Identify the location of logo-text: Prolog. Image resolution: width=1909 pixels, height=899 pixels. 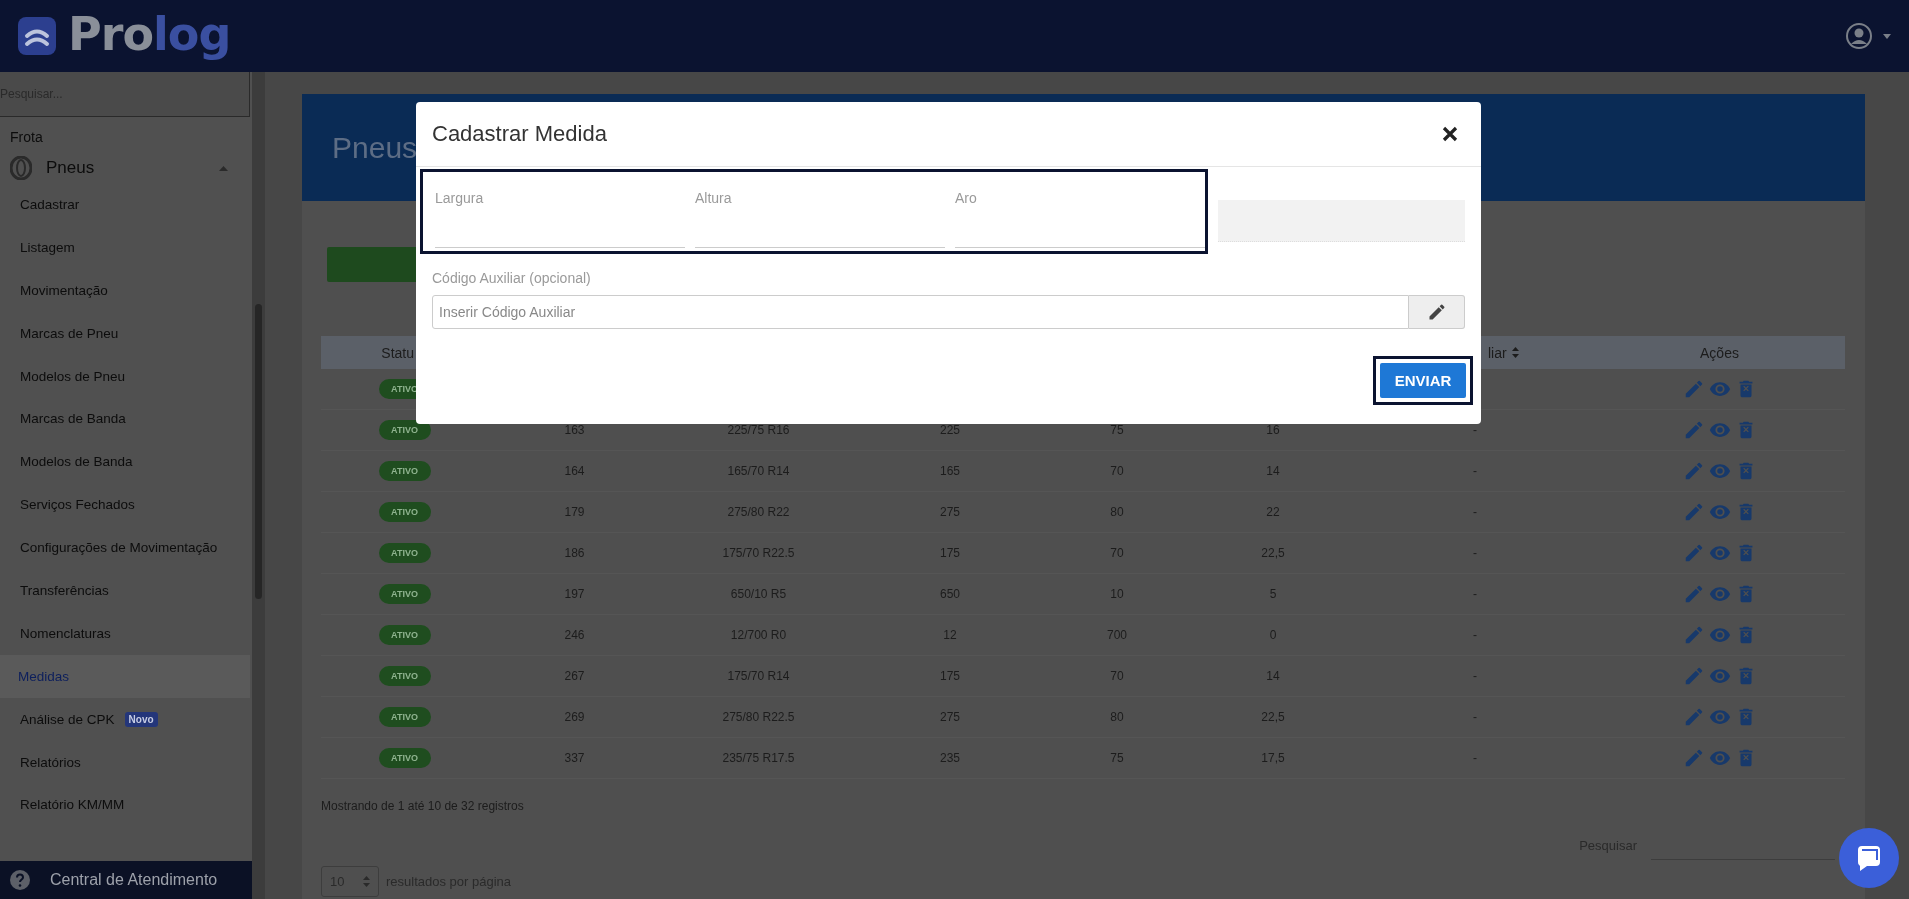
(149, 36).